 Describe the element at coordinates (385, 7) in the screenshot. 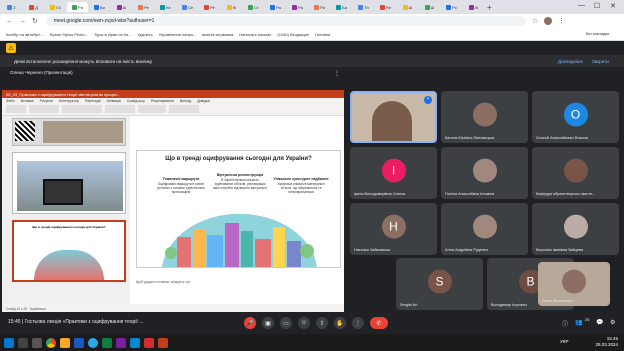

I see `browser-tab: Re` at that location.